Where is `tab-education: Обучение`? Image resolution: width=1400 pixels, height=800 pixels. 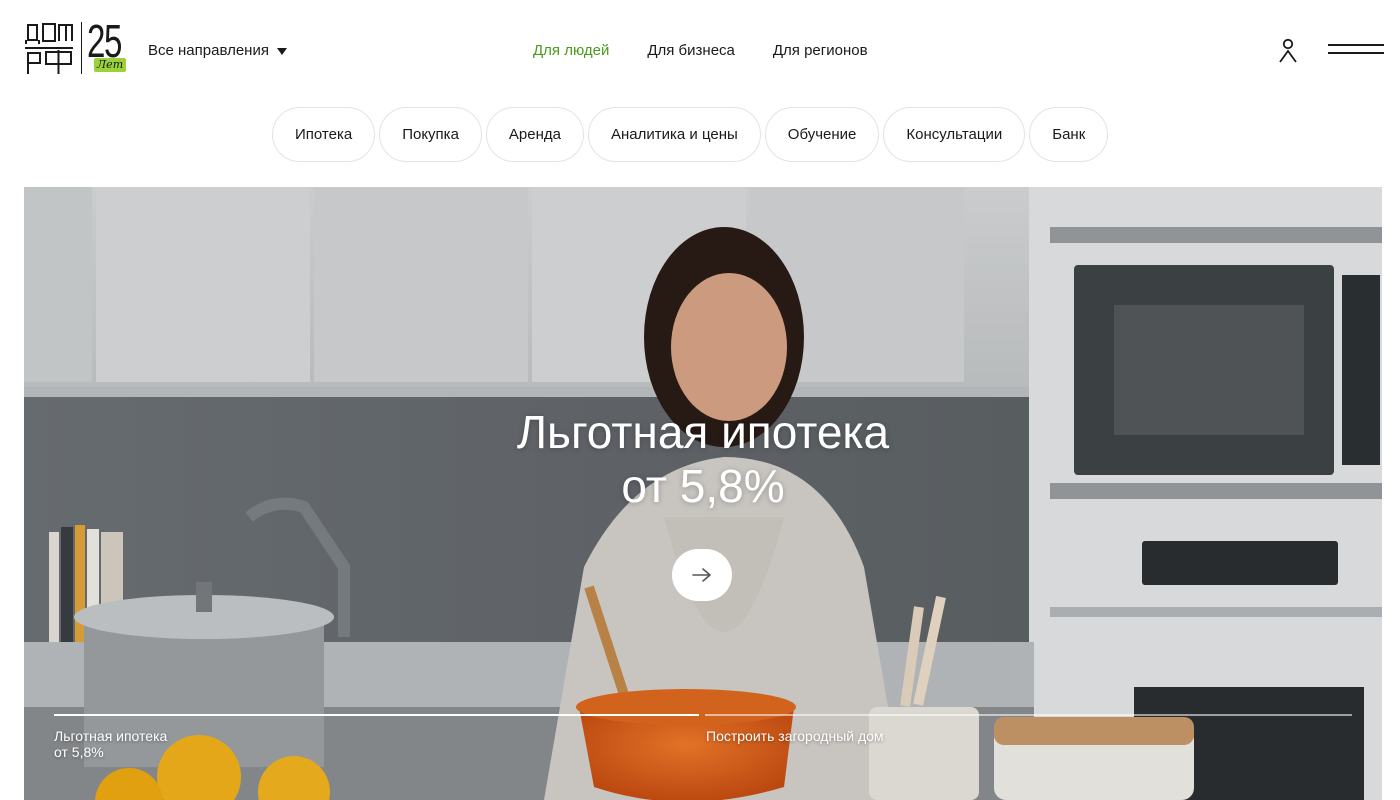 tab-education: Обучение is located at coordinates (822, 134).